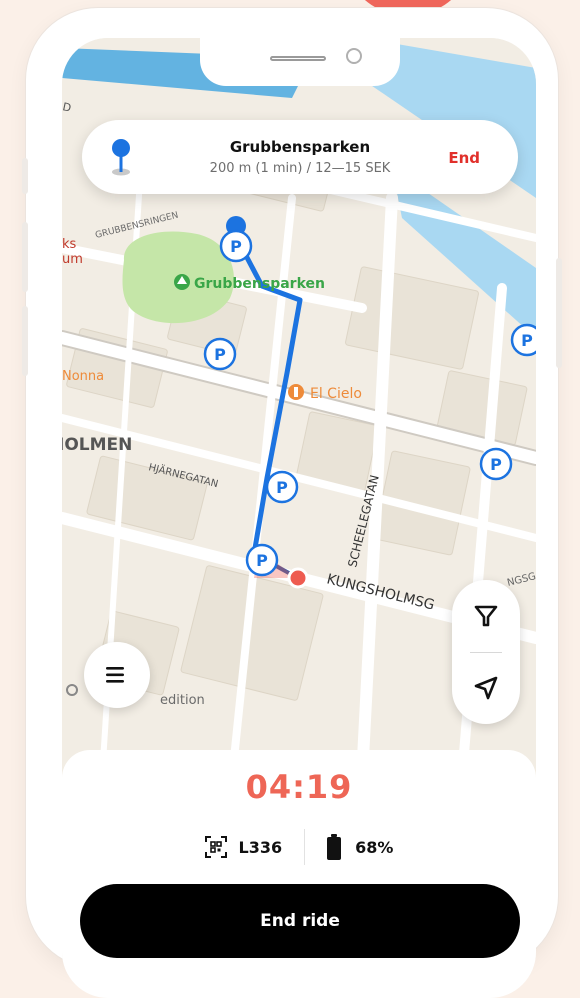  What do you see at coordinates (300, 62) in the screenshot?
I see `device-notch` at bounding box center [300, 62].